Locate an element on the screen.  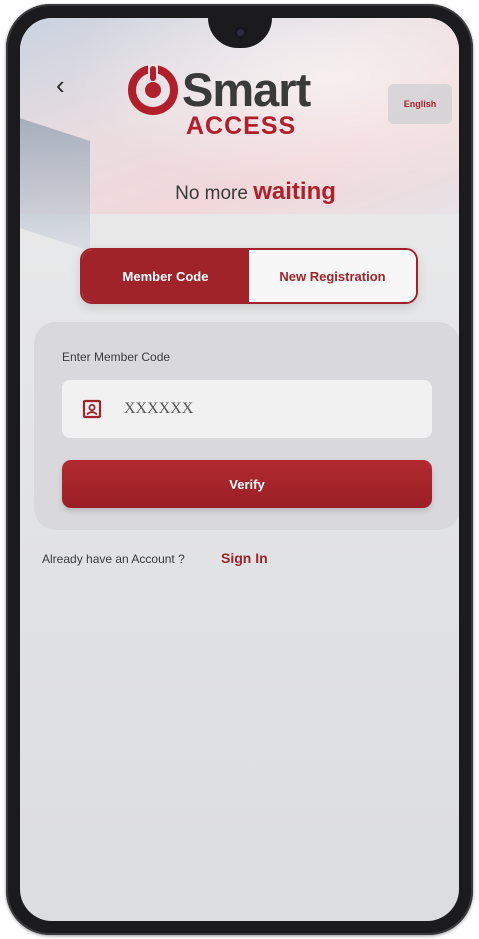
brand-subtitle: ACCESS is located at coordinates (241, 126).